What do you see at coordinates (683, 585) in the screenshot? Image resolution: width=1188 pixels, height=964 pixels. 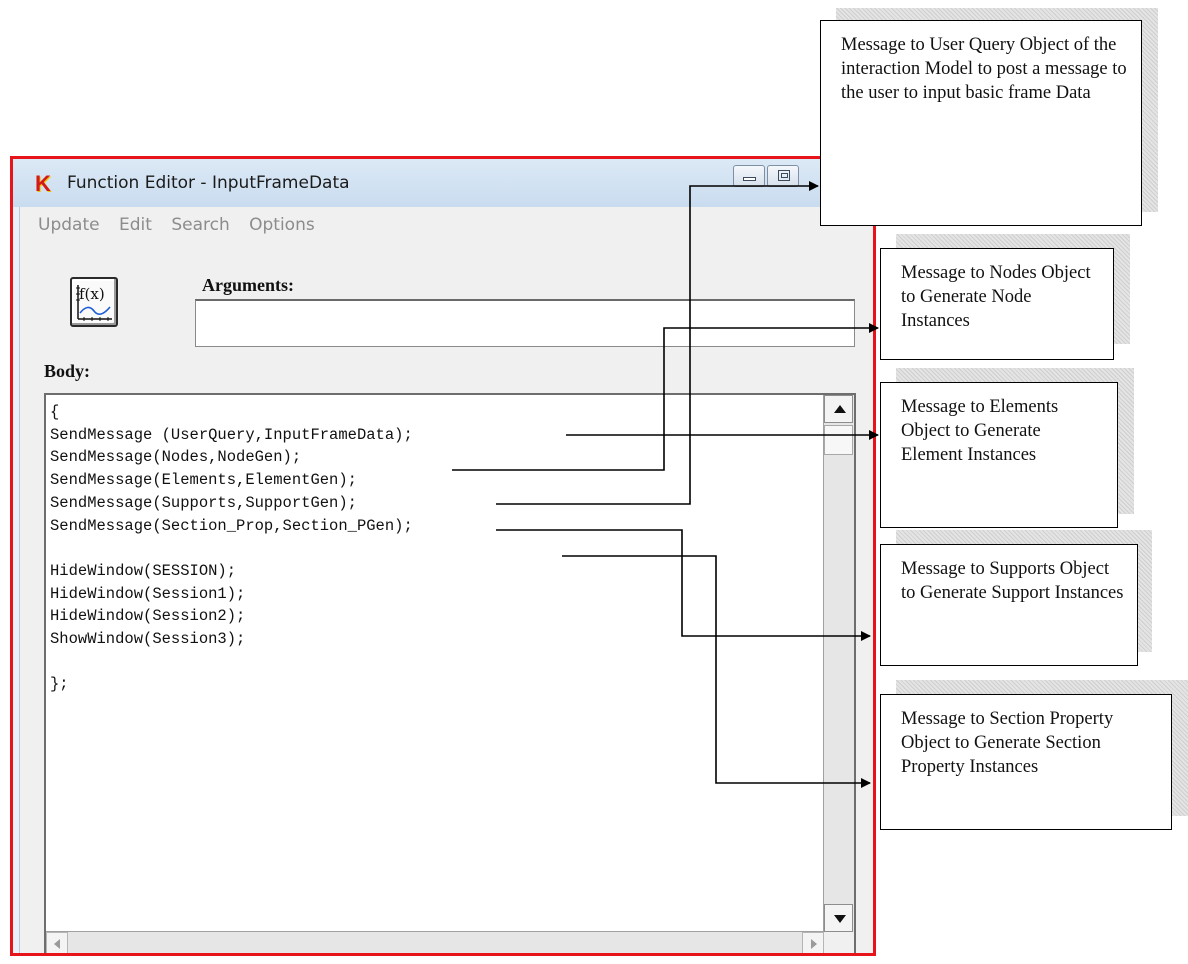 I see `arrow-supports` at bounding box center [683, 585].